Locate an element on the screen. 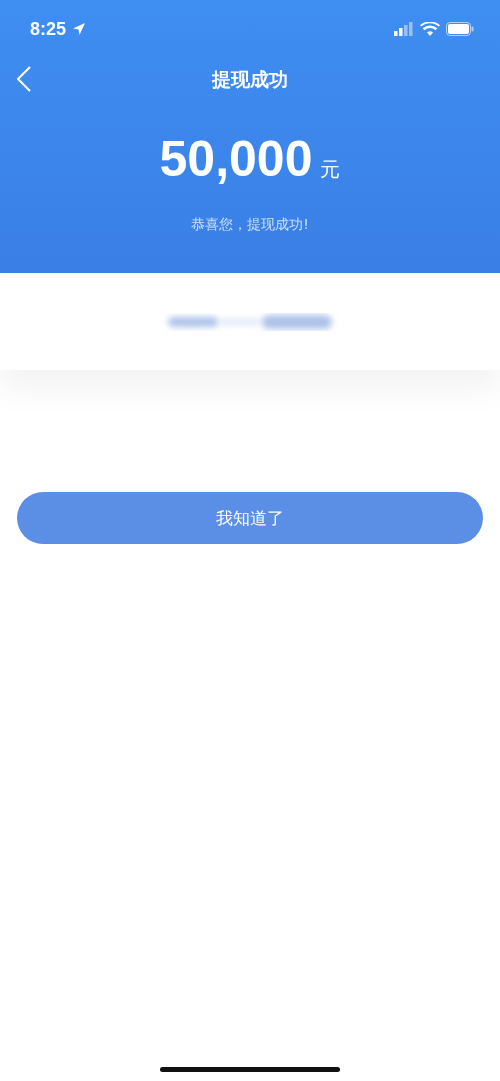  signal-icon is located at coordinates (404, 29).